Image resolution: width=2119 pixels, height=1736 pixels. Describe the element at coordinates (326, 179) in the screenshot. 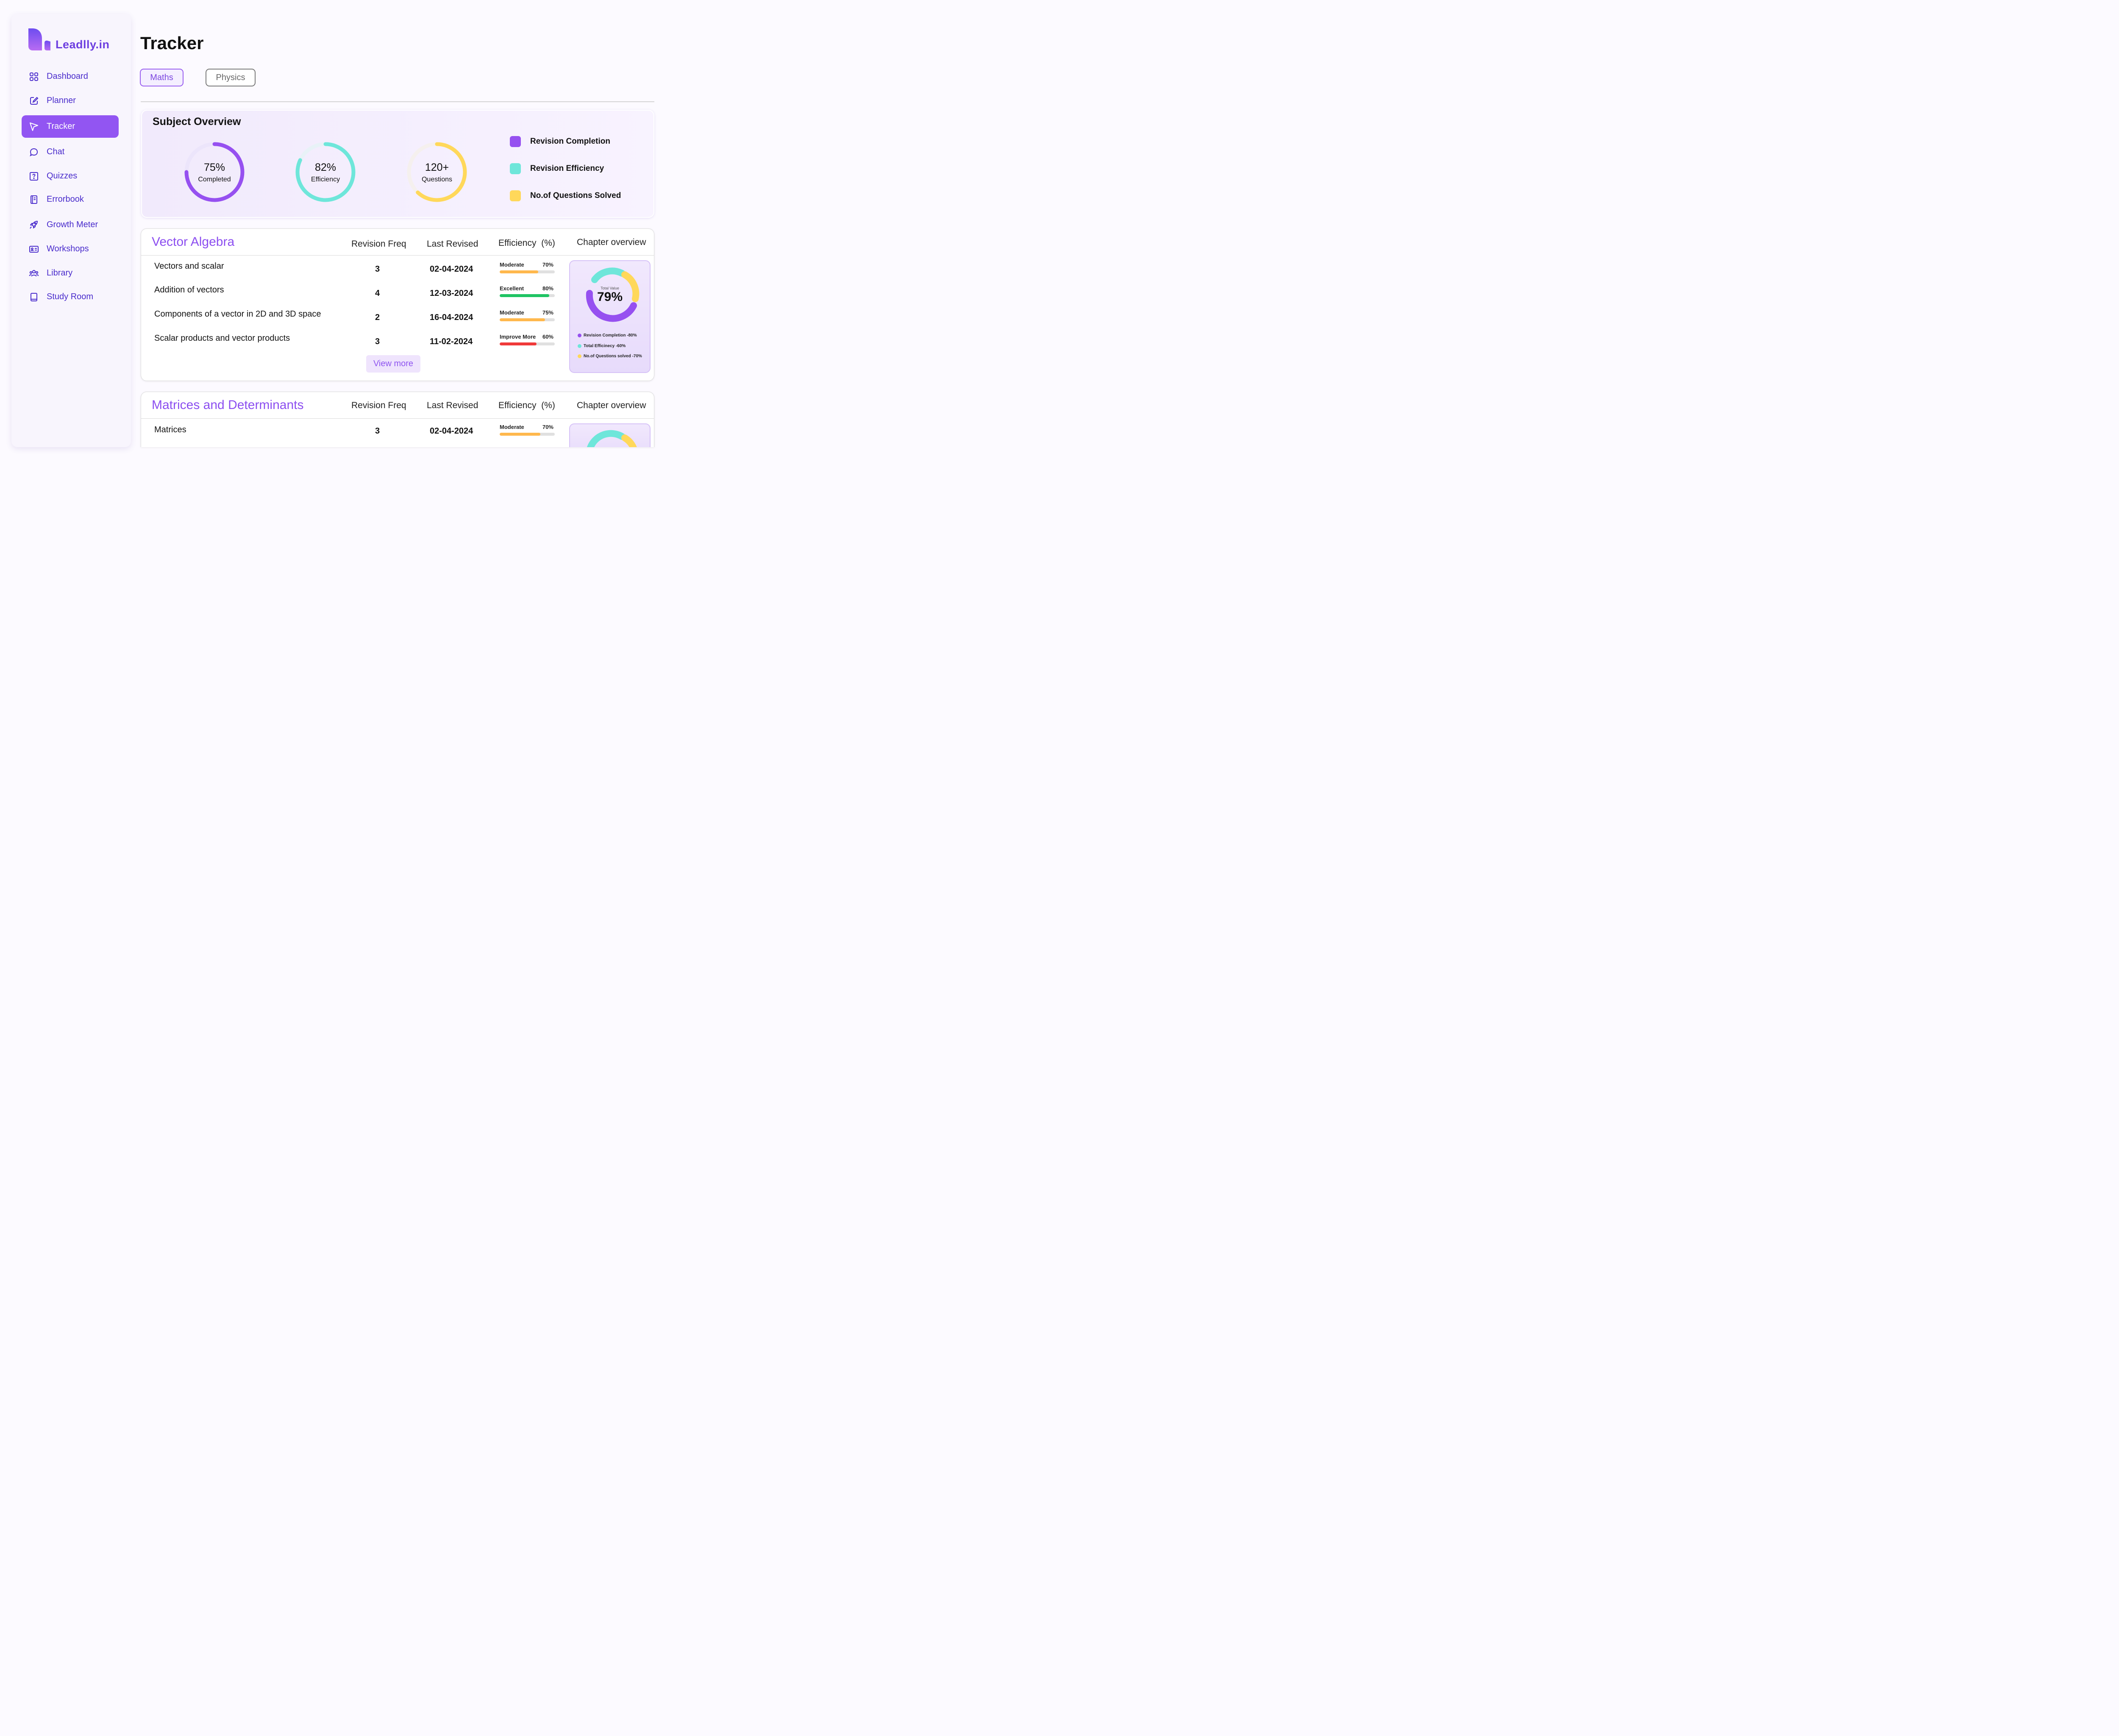

I see `efficiency-caption: Efficiency` at that location.